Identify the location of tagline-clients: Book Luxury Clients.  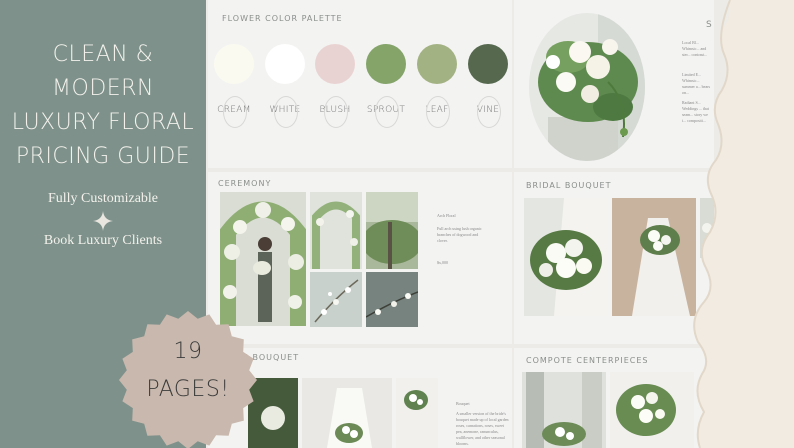
(103, 240).